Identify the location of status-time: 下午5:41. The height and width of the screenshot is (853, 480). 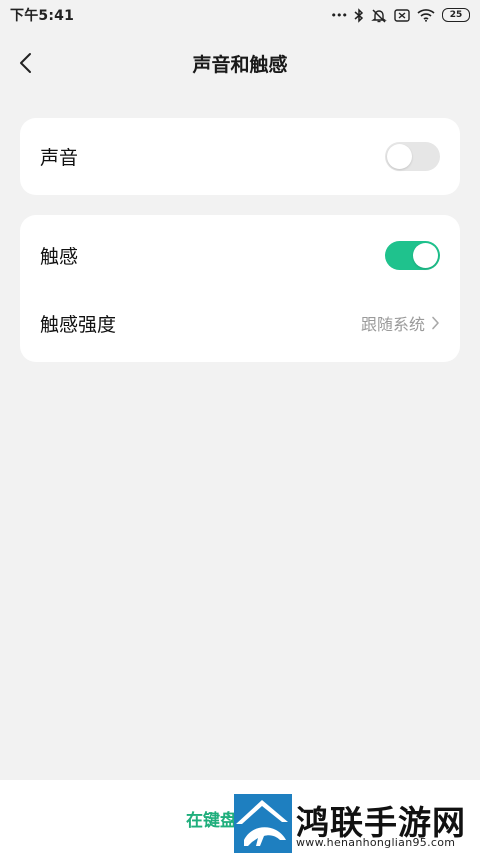
(42, 16).